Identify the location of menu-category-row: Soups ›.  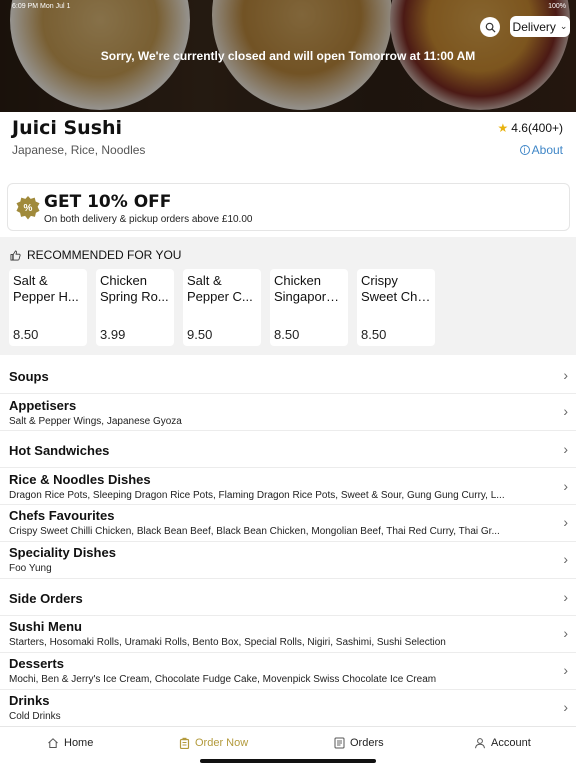
(288, 376).